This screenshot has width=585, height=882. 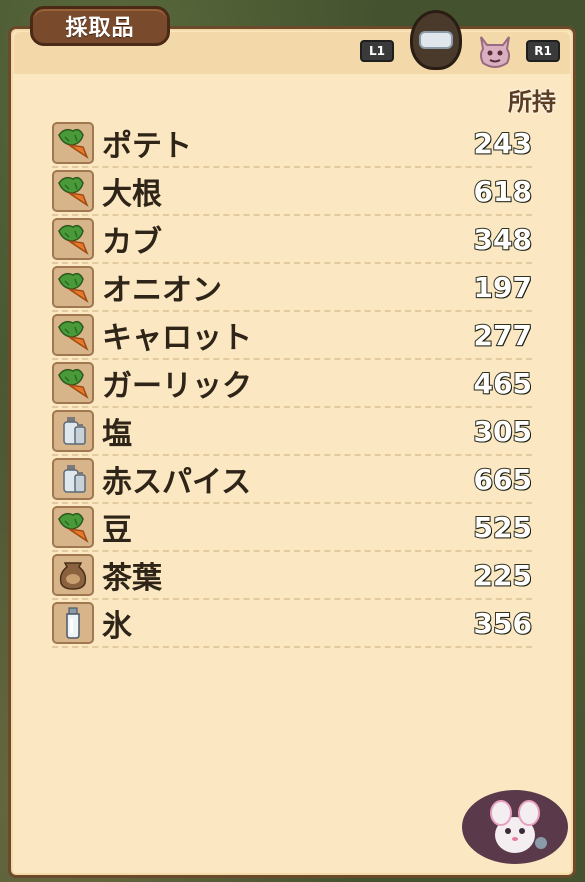 I want to click on item-row: カブ 348, so click(x=292, y=240).